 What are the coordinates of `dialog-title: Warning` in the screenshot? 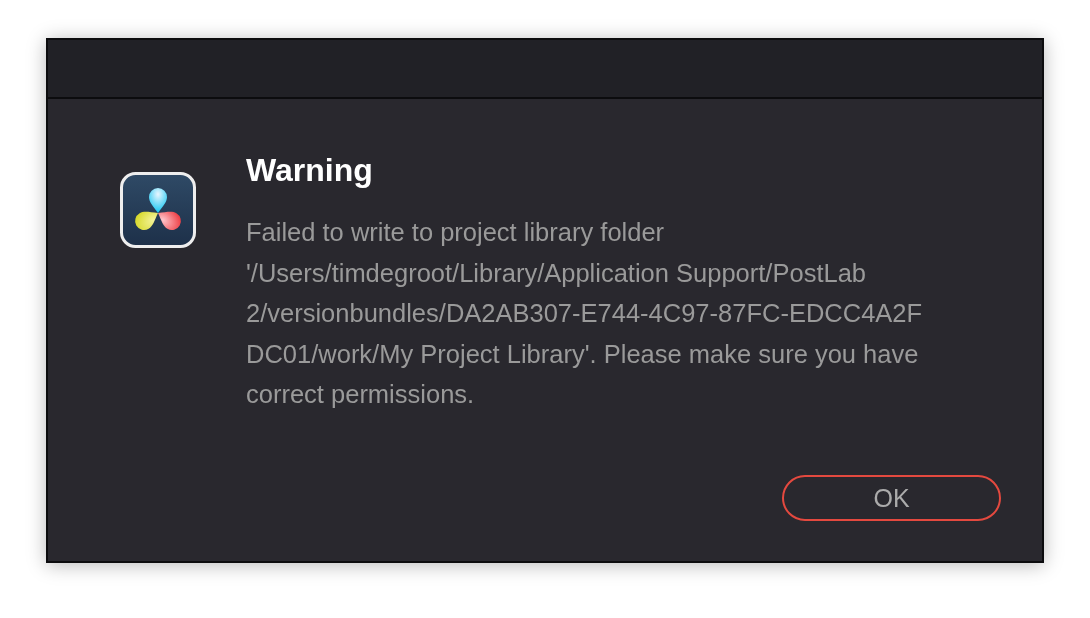 It's located at (309, 170).